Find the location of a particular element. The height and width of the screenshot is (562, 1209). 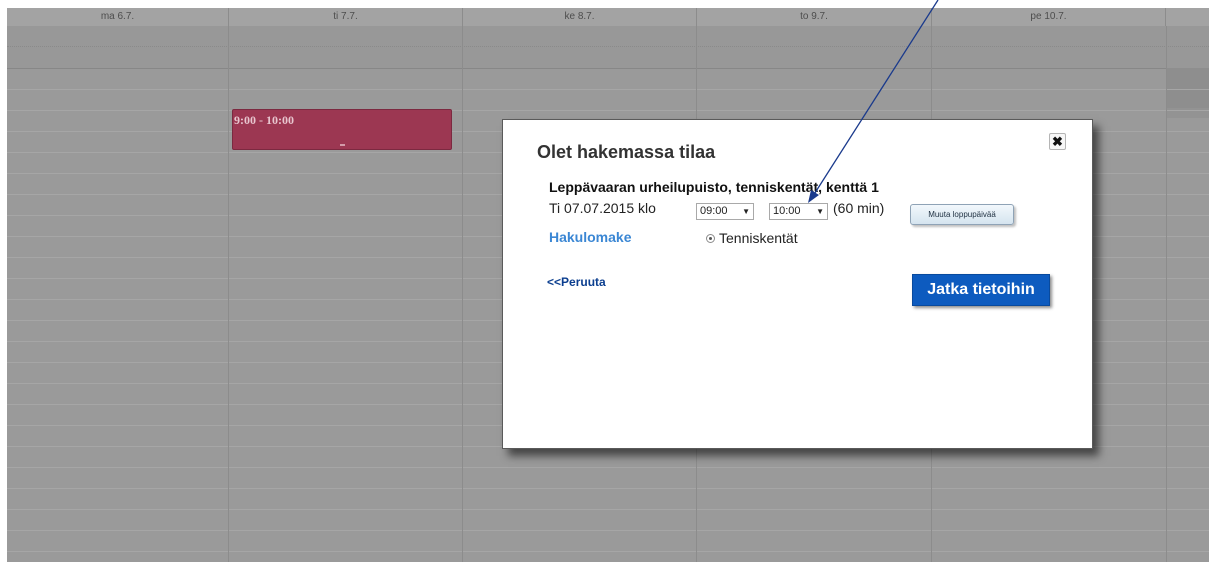

day-header-mon: ma 6.7. is located at coordinates (118, 17).